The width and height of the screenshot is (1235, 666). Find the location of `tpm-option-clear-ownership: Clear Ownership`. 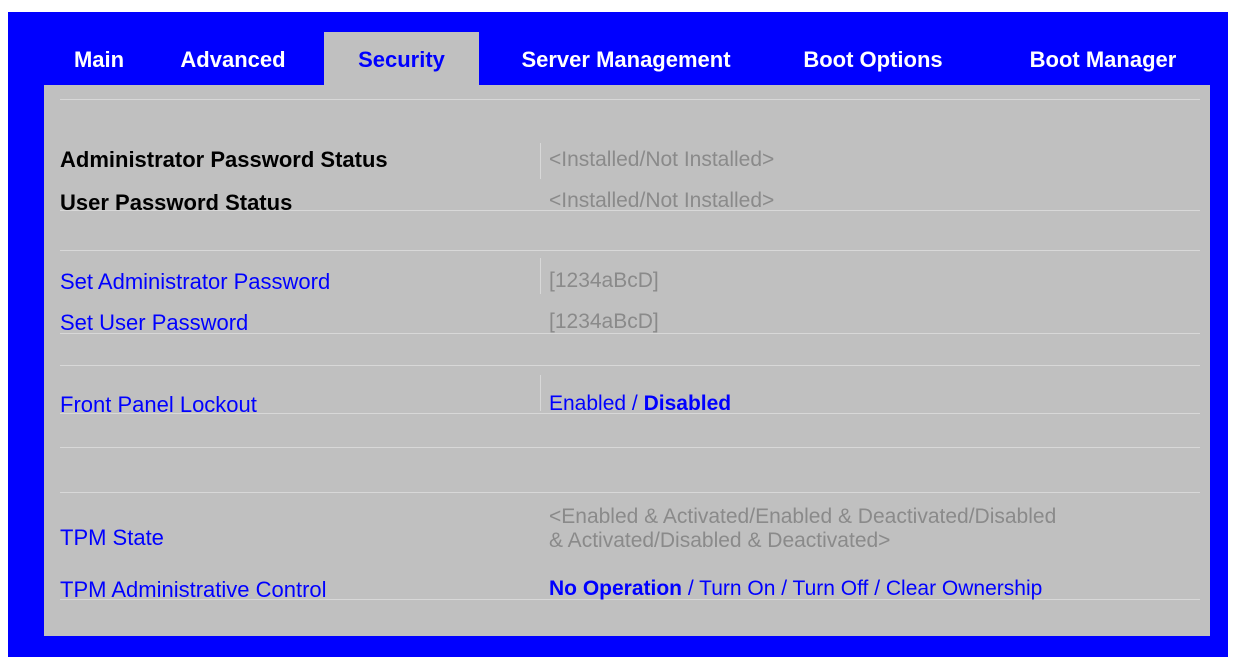

tpm-option-clear-ownership: Clear Ownership is located at coordinates (964, 588).